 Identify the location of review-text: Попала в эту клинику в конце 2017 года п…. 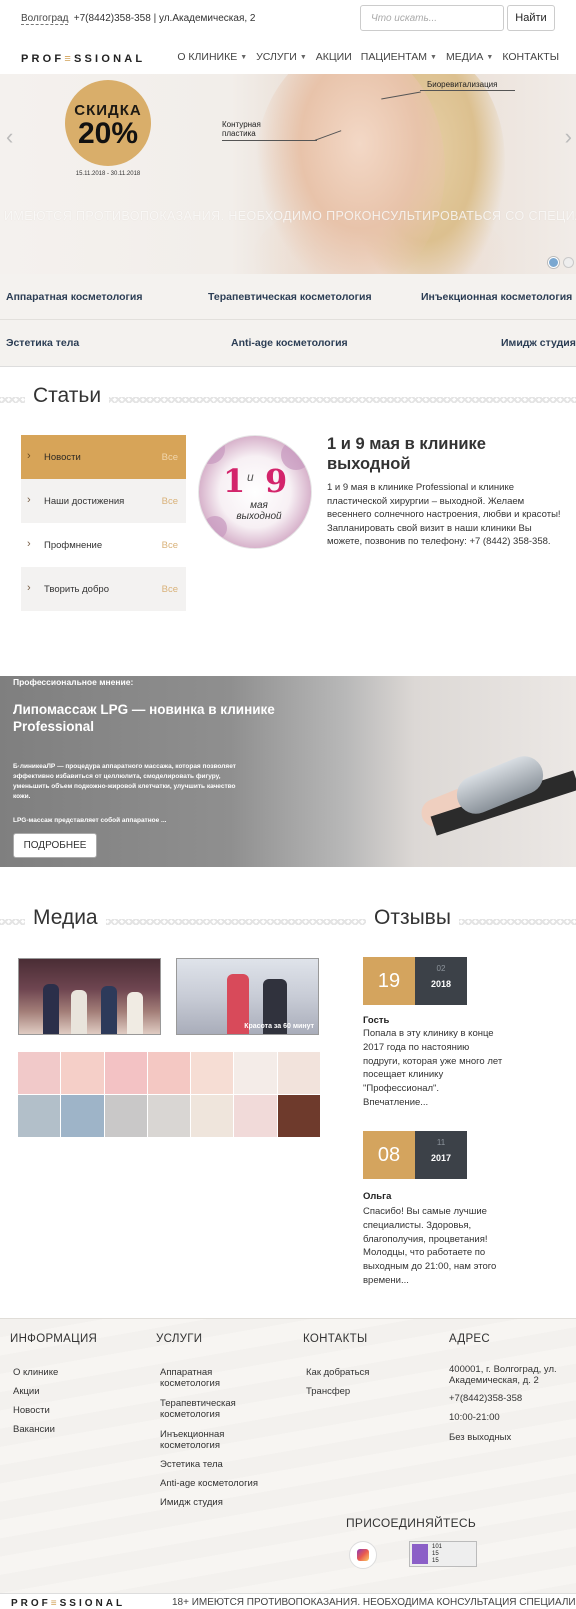
(433, 1068).